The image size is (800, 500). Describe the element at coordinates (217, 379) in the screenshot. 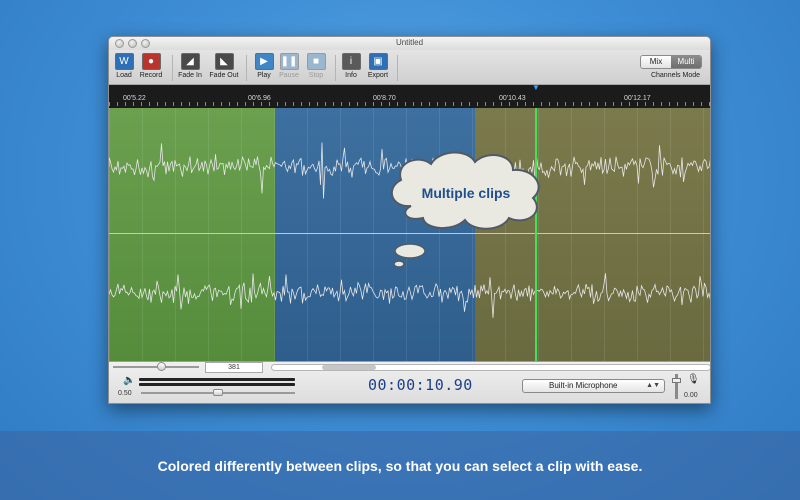

I see `level-meter-left` at that location.